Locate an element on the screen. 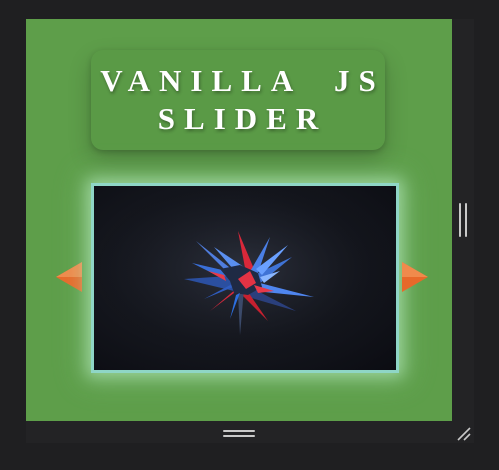  corner-resize-icon is located at coordinates (463, 433).